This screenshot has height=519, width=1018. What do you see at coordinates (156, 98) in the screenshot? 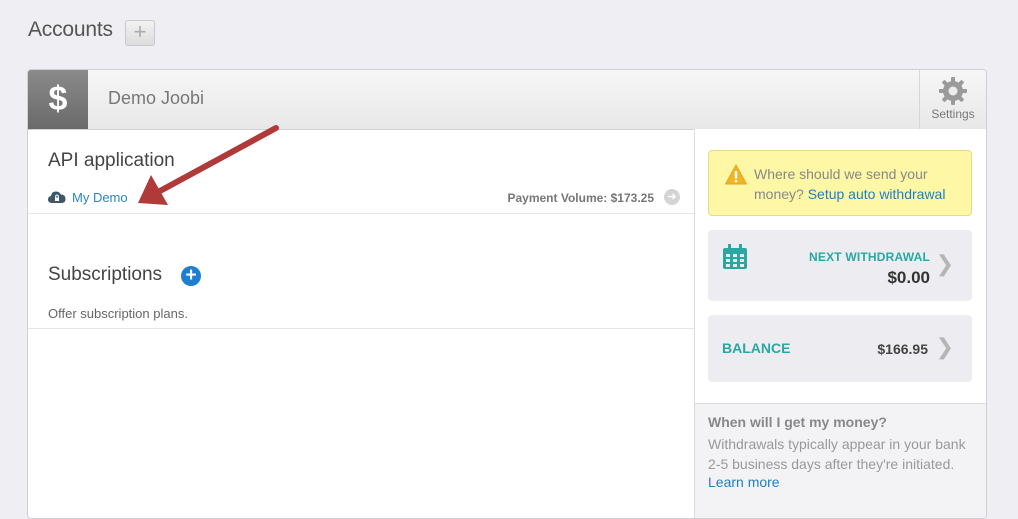
I see `account-name: Demo Joobi` at bounding box center [156, 98].